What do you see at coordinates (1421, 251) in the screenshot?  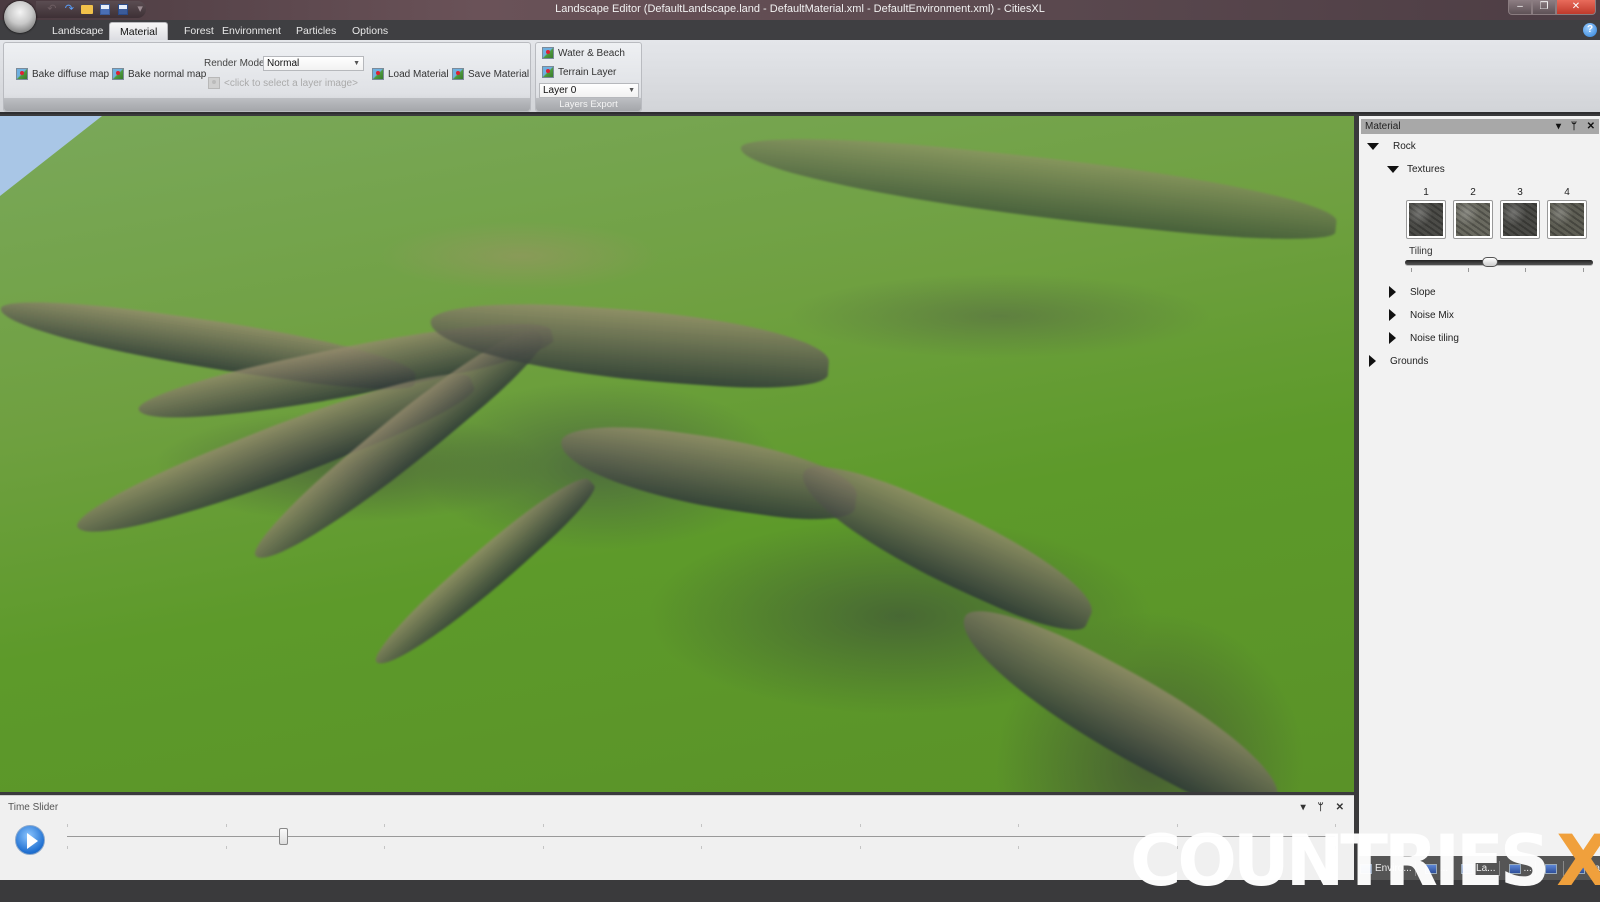 I see `tiling-label: Tiling` at bounding box center [1421, 251].